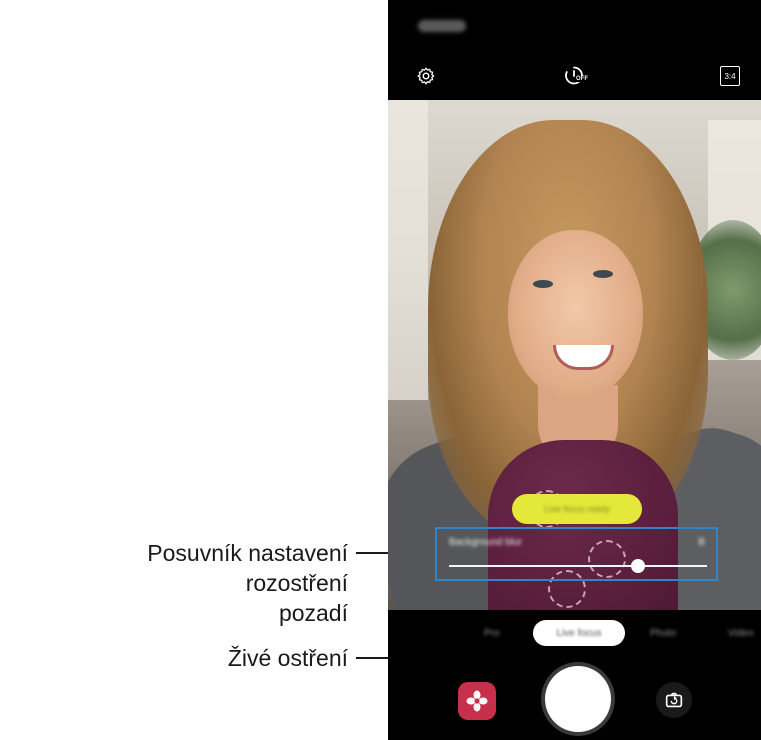  I want to click on aspect-ratio-button: 3:4, so click(730, 76).